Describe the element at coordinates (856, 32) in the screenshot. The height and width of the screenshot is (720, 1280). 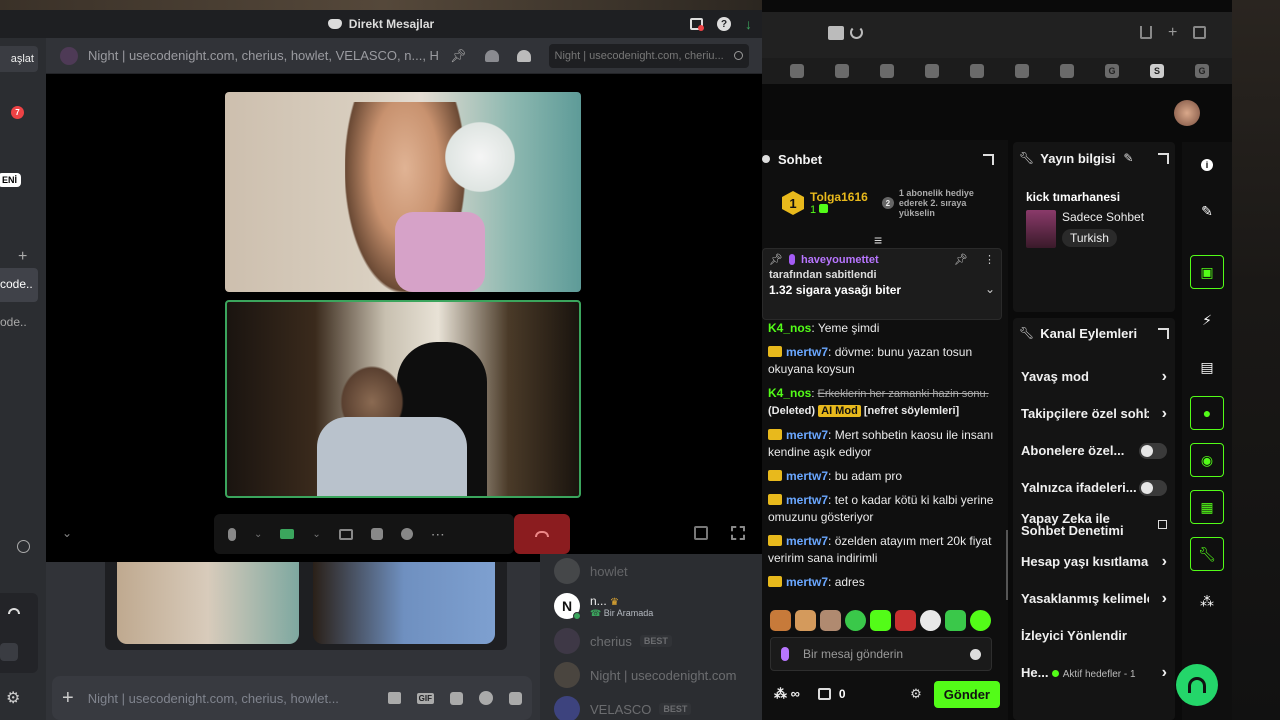
I see `reload-icon` at that location.